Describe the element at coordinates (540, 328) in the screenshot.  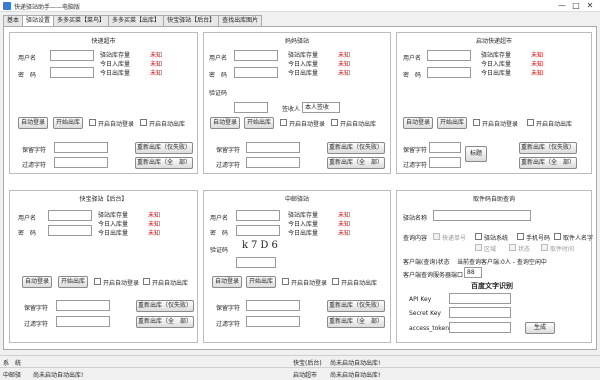
I see `generate-button: 生成` at that location.